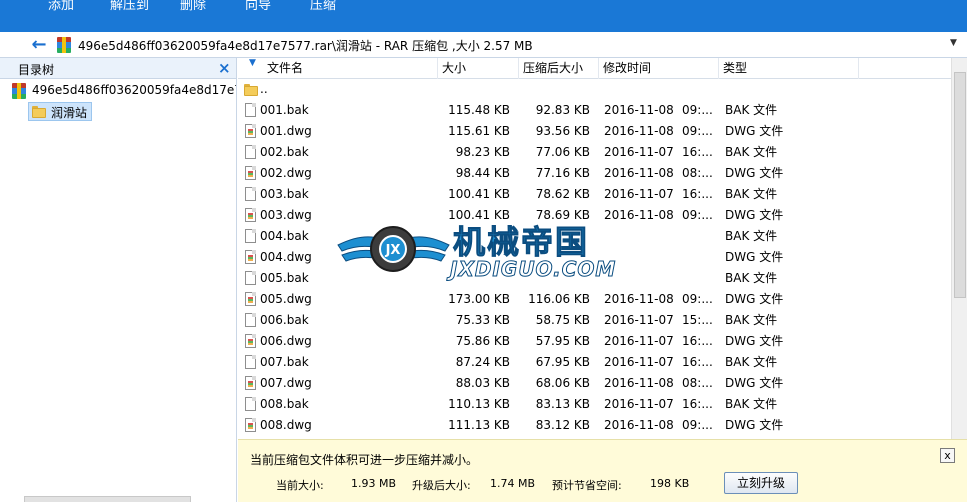 This screenshot has width=967, height=502. I want to click on file-name: 004.bak, so click(284, 236).